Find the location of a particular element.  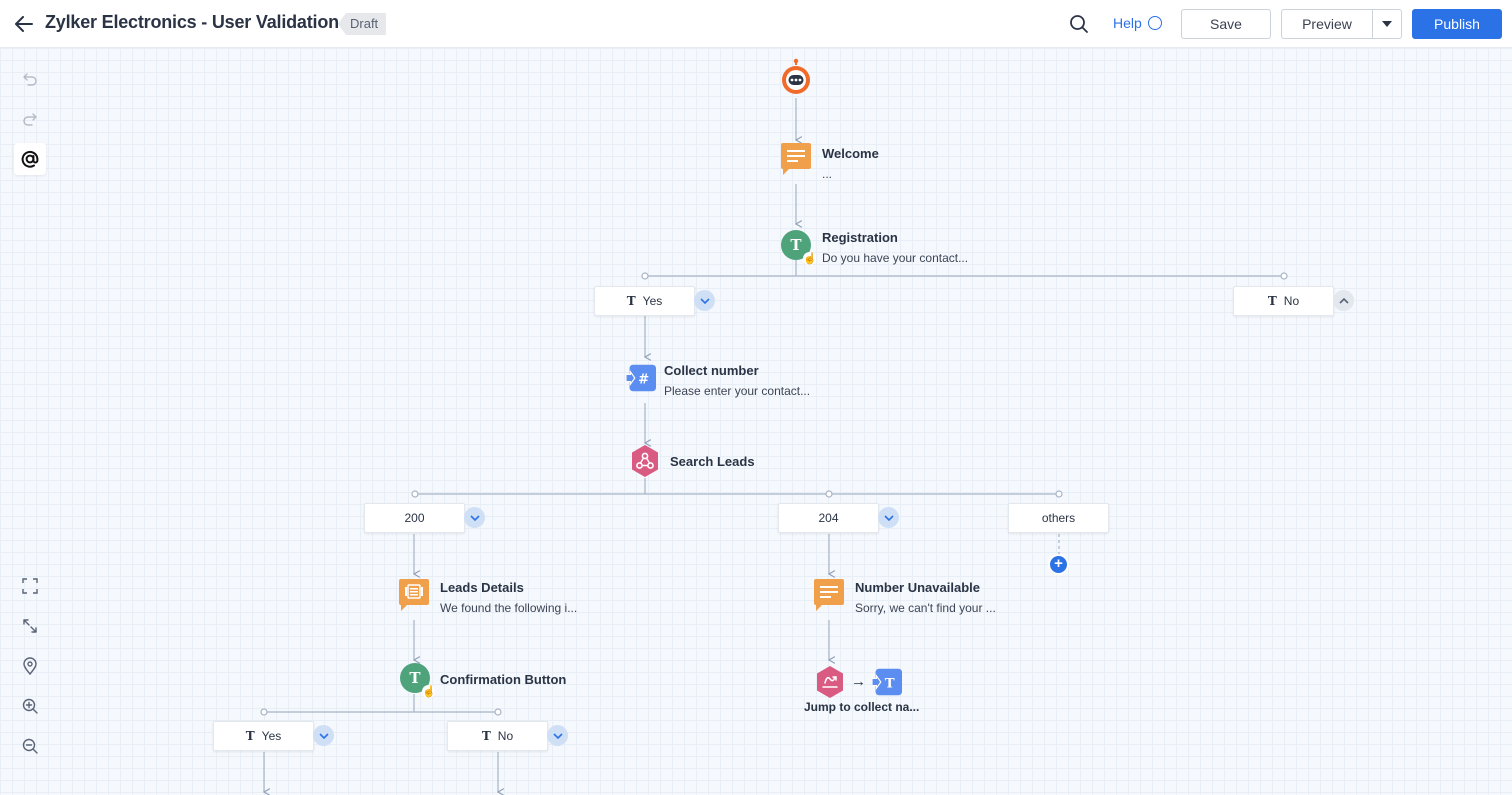

webhook-icon is located at coordinates (645, 461).